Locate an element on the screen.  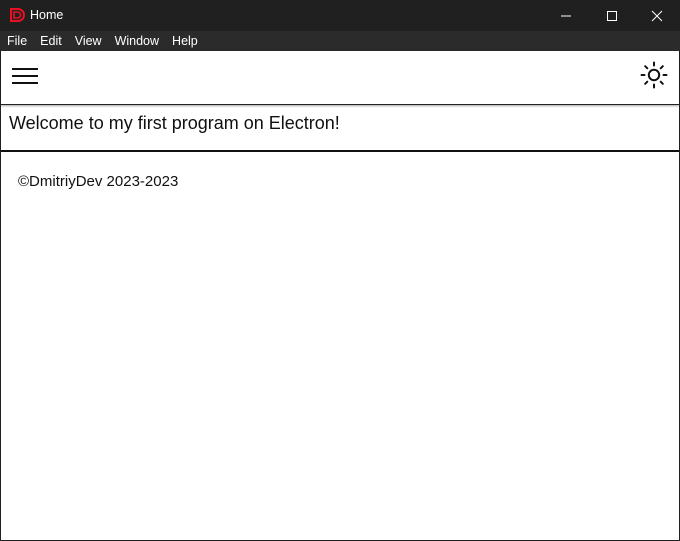
welcome-section: Welcome to my first program on Electron! is located at coordinates (340, 129).